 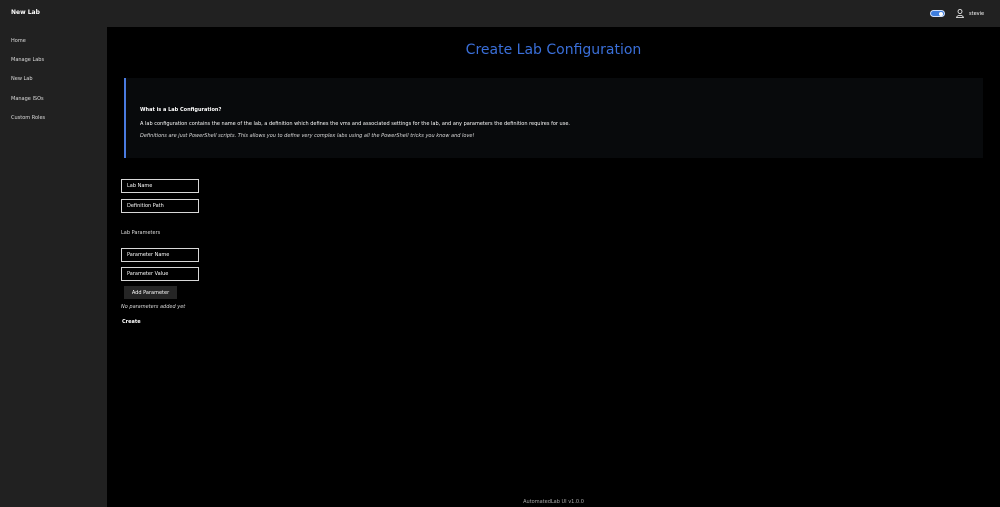 What do you see at coordinates (150, 292) in the screenshot?
I see `add-parameter-button: Add Parameter` at bounding box center [150, 292].